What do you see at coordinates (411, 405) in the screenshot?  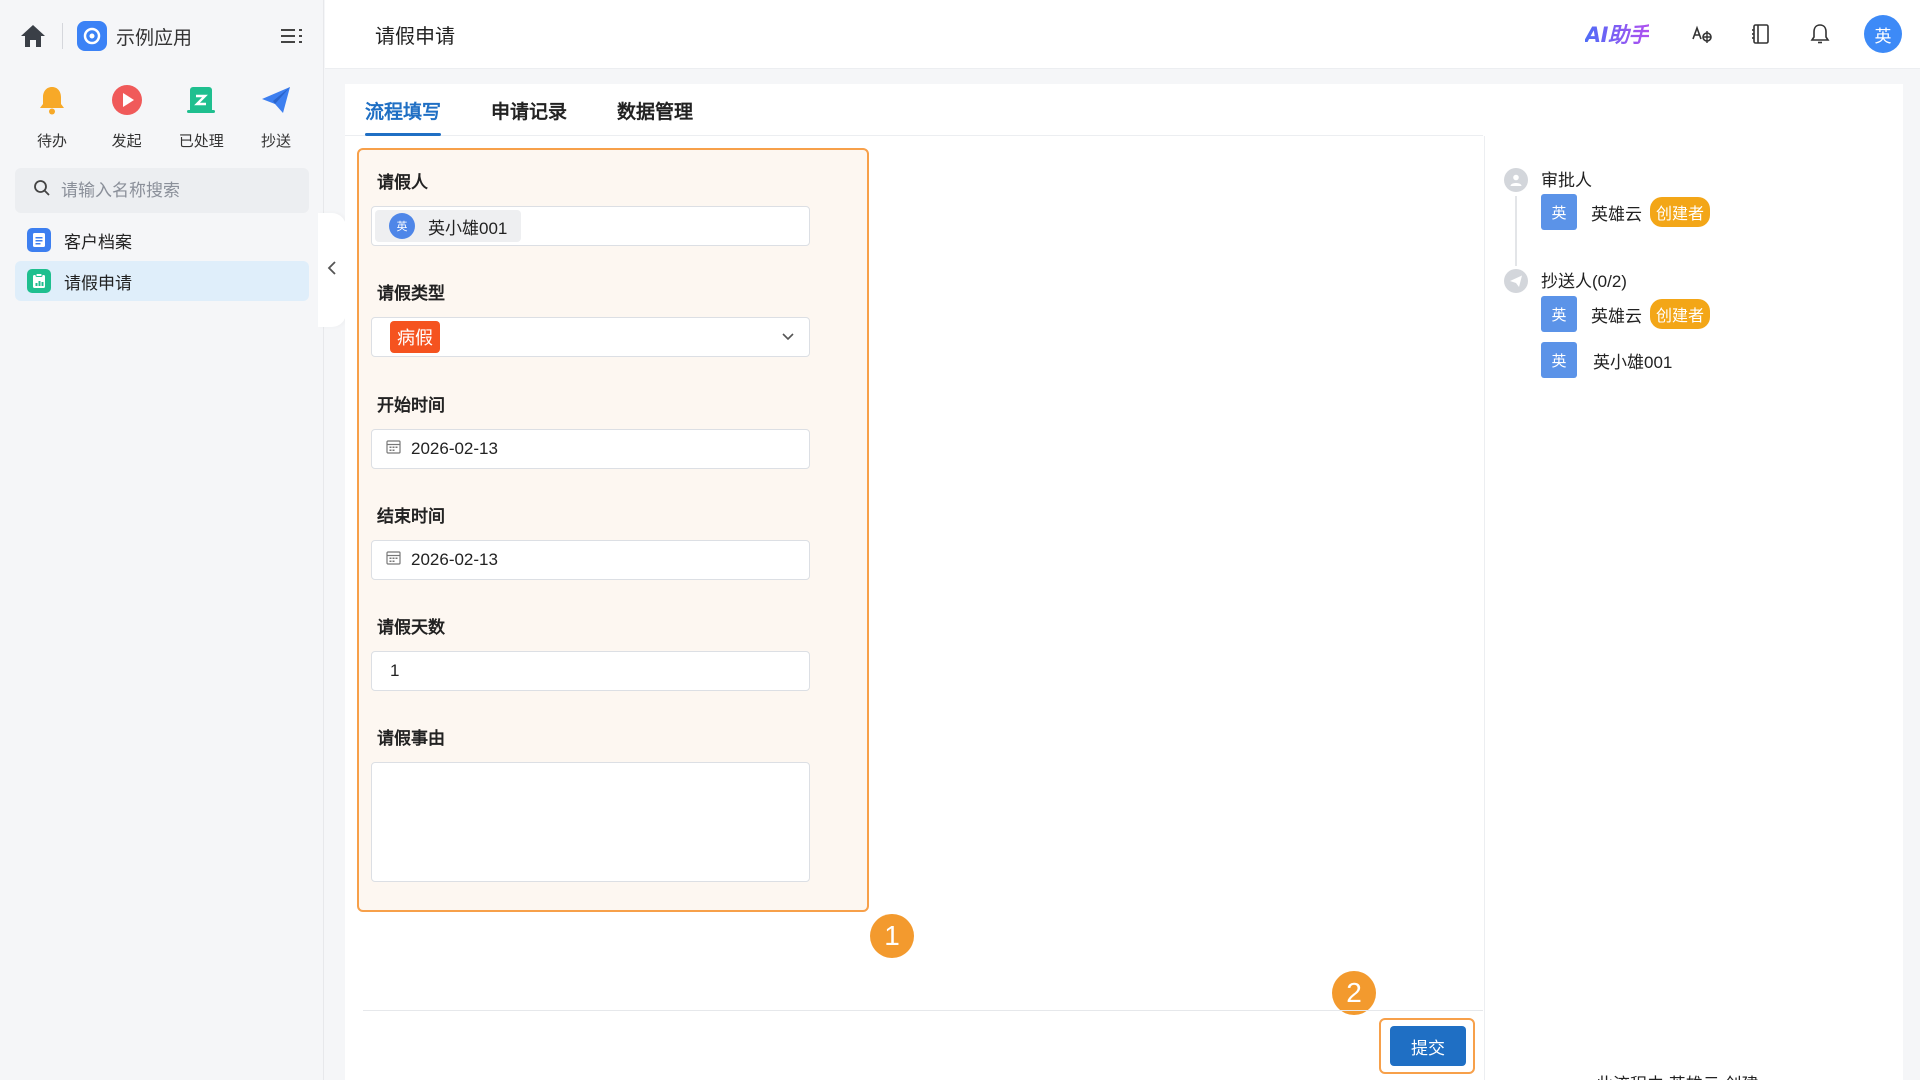 I see `start-time-label: 开始时间` at bounding box center [411, 405].